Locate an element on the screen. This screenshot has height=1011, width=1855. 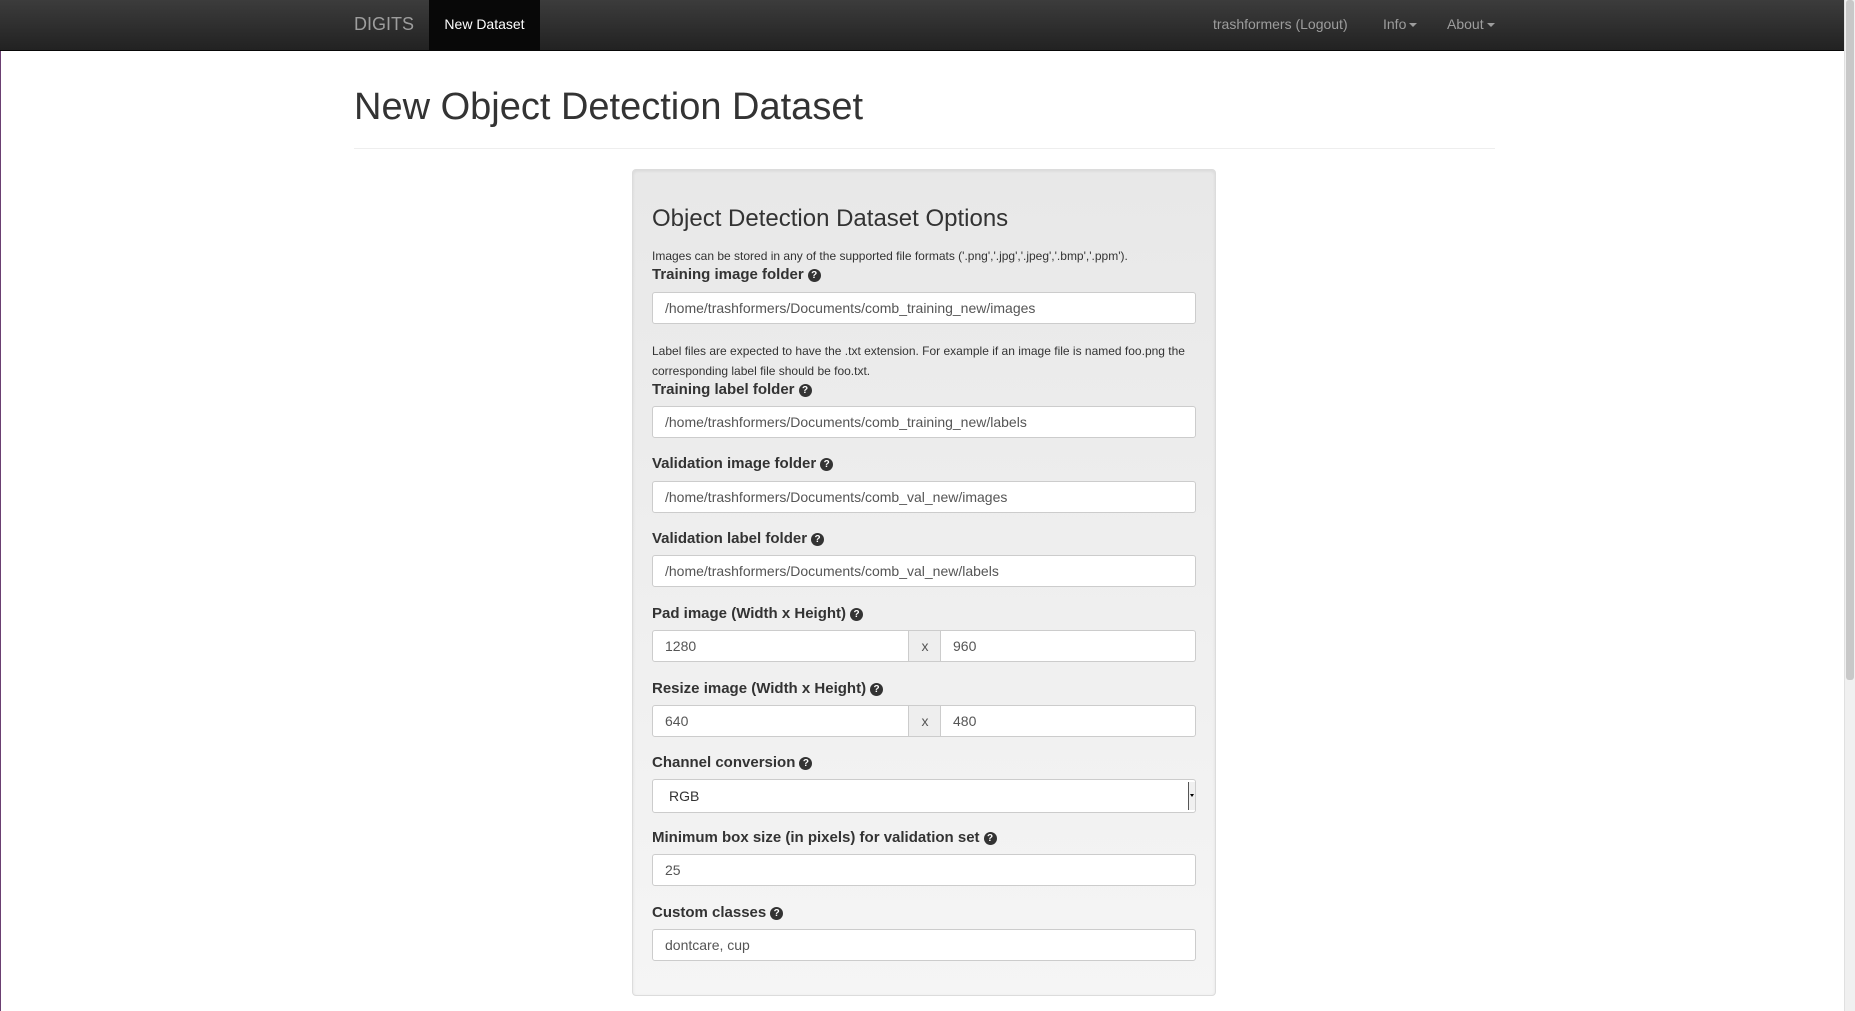
channel-conversion-selected: RGB is located at coordinates (684, 796).